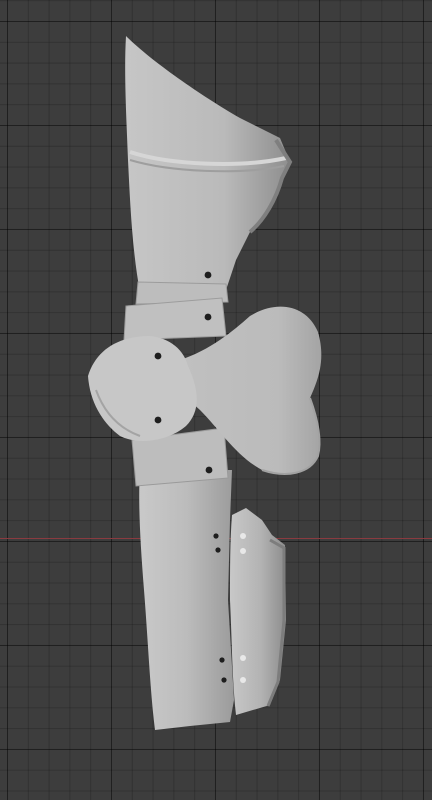  Describe the element at coordinates (186, 600) in the screenshot. I see `shin-plate` at that location.